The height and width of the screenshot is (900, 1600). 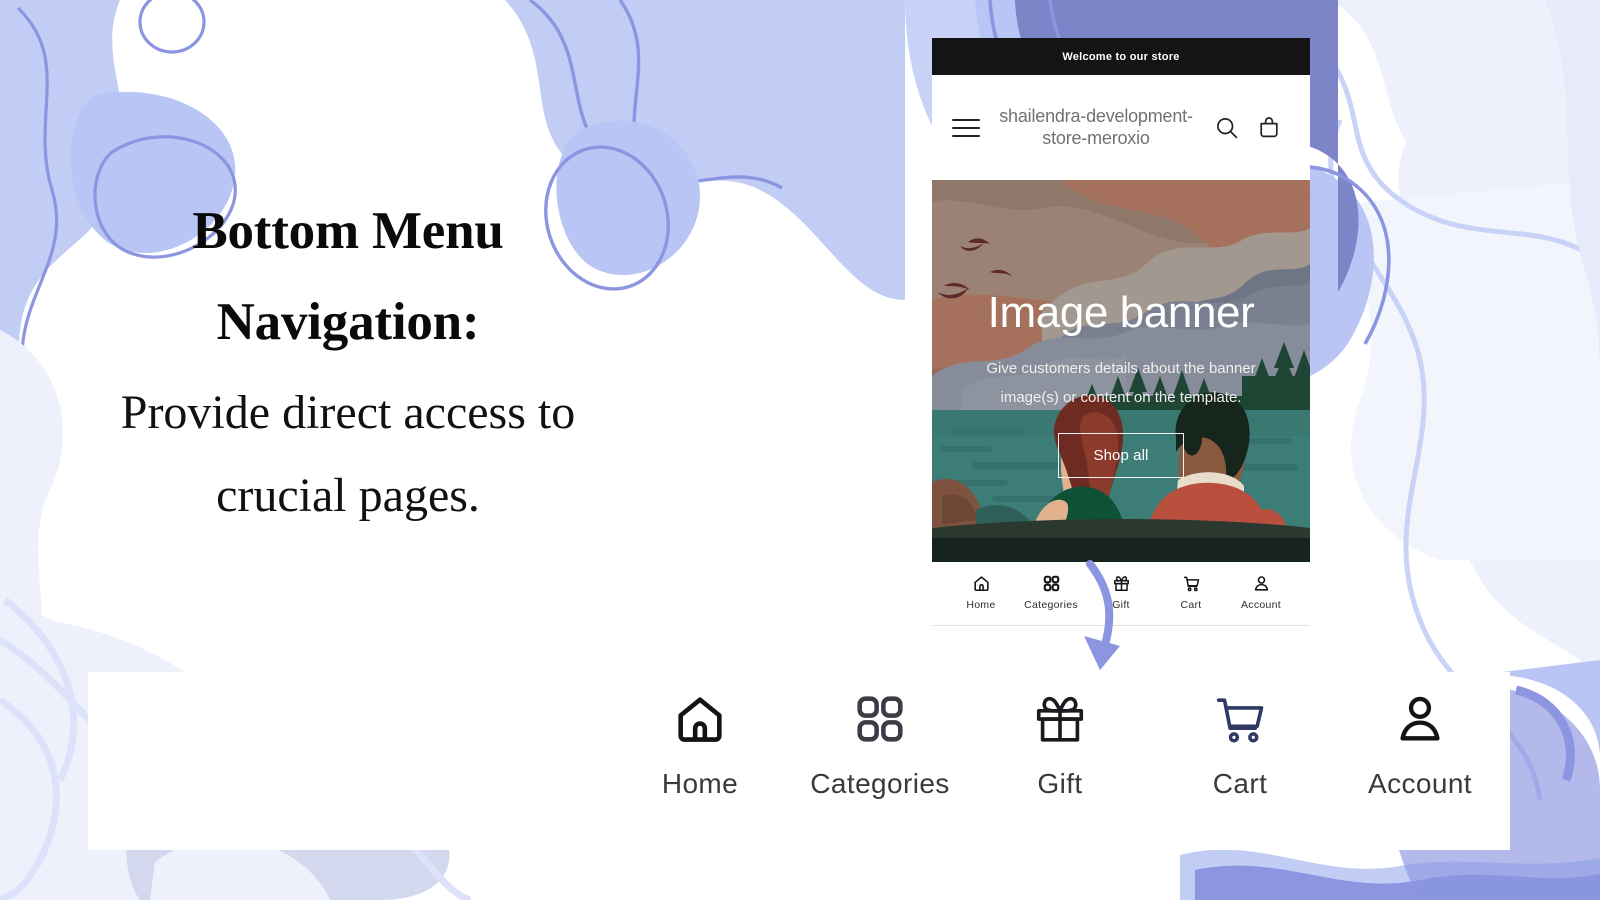 I want to click on nav-label: Gift, so click(x=1121, y=605).